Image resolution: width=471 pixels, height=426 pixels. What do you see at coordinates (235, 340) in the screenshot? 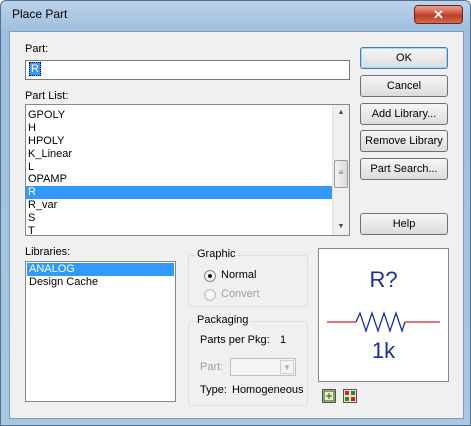
I see `parts-per-pkg-label: Parts per Pkg:` at bounding box center [235, 340].